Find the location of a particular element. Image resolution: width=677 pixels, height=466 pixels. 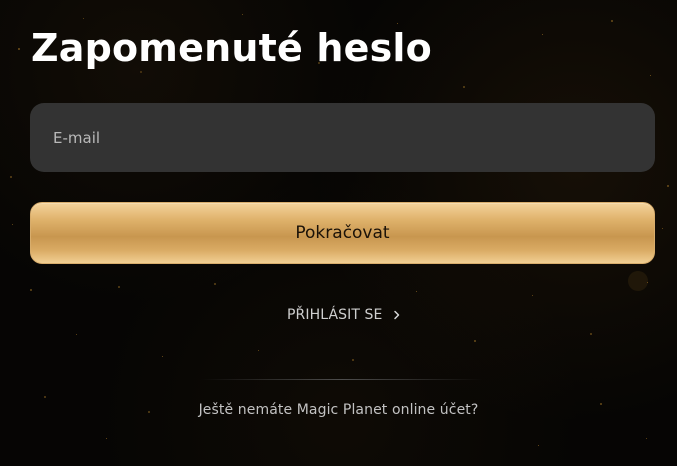

email-field is located at coordinates (342, 137).